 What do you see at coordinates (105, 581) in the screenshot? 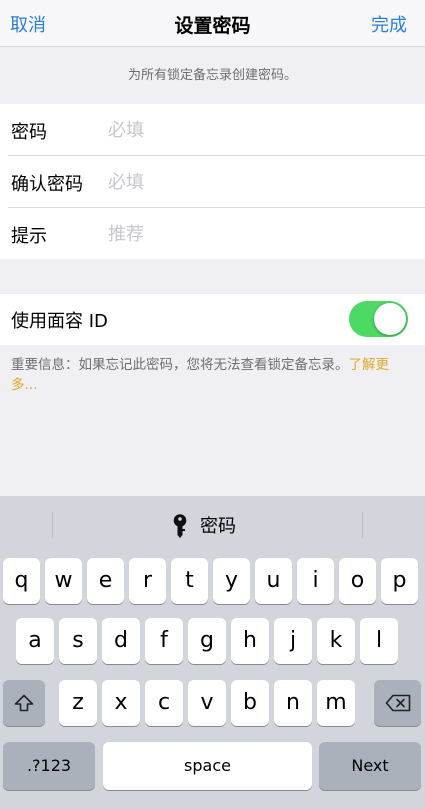
I see `key-e: e` at bounding box center [105, 581].